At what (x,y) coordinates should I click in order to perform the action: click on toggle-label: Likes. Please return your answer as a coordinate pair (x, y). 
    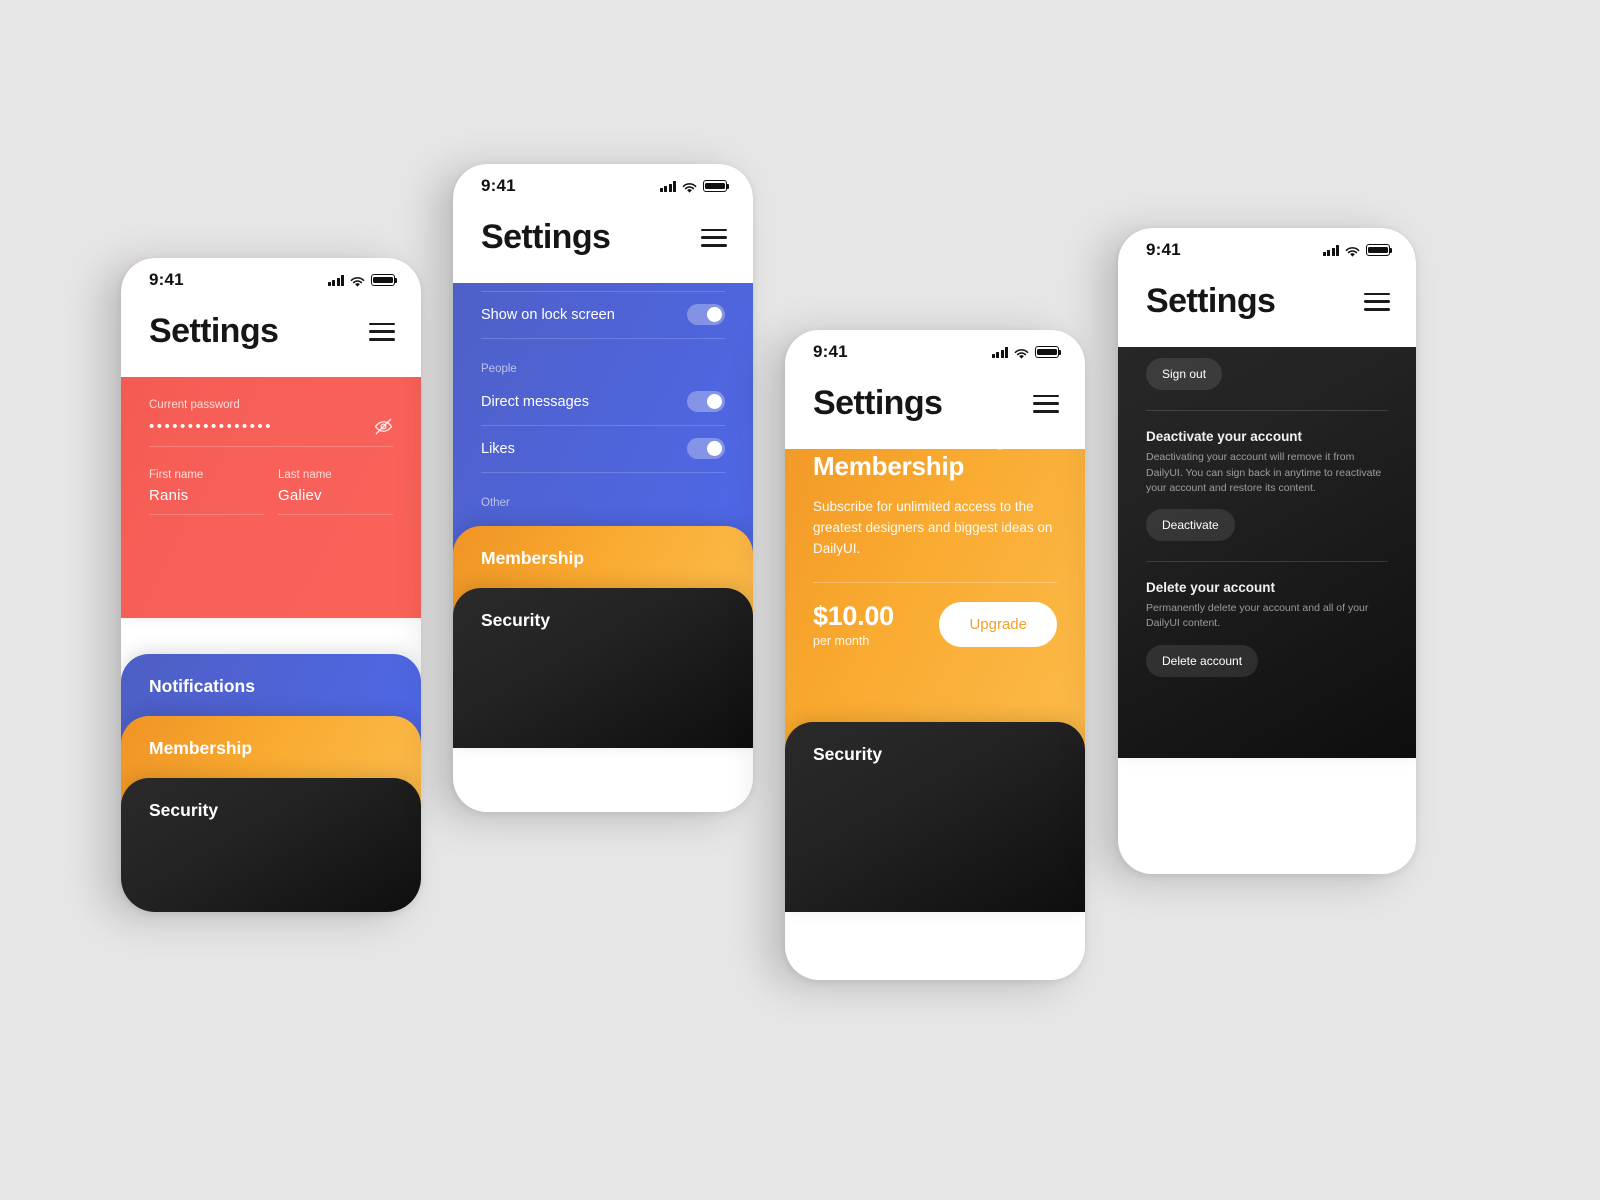
    Looking at the image, I should click on (498, 448).